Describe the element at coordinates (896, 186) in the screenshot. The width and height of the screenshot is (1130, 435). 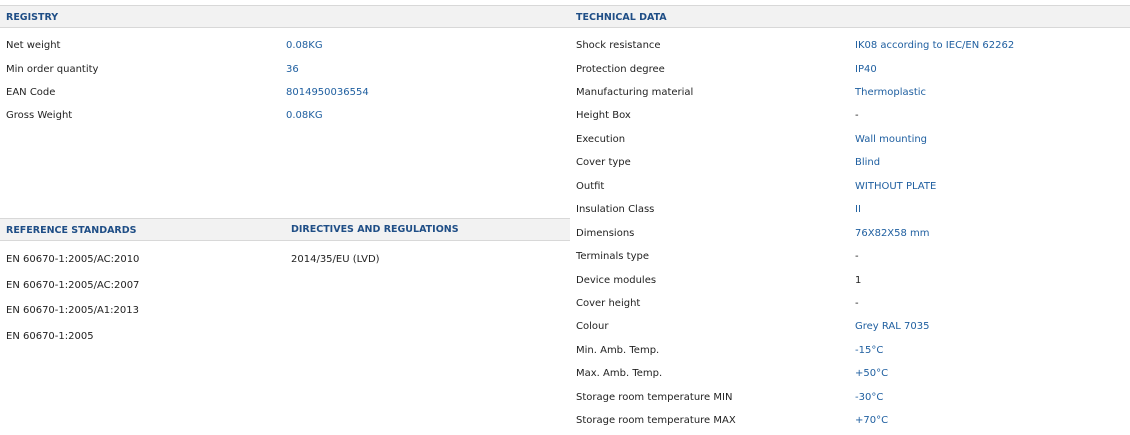
I see `tech-value: WITHOUT PLATE` at that location.